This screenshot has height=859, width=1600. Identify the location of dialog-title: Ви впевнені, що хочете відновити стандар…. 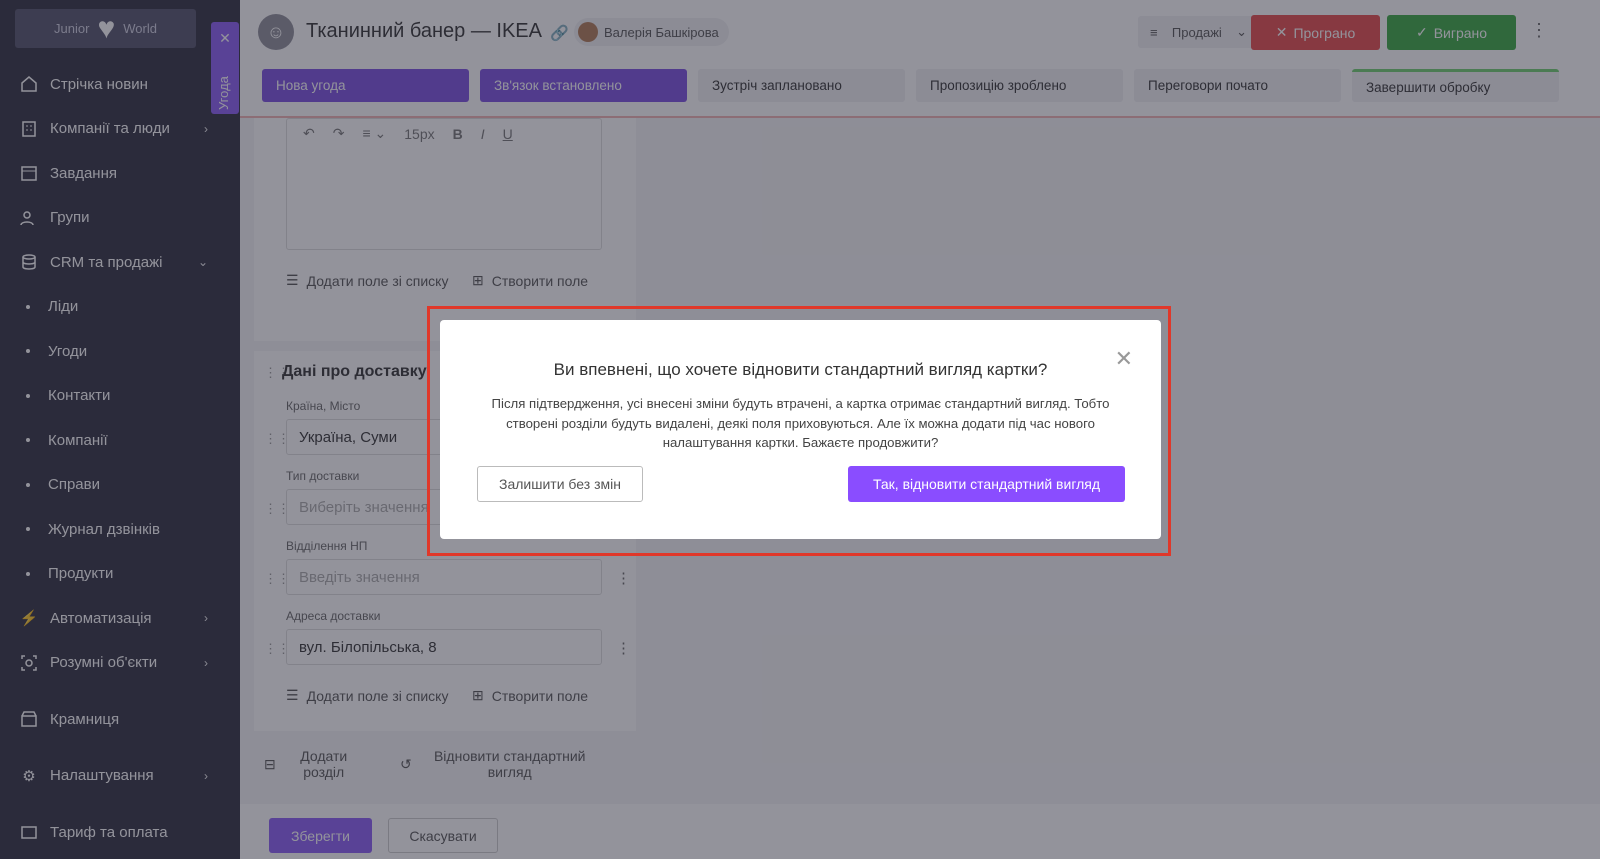
(800, 369).